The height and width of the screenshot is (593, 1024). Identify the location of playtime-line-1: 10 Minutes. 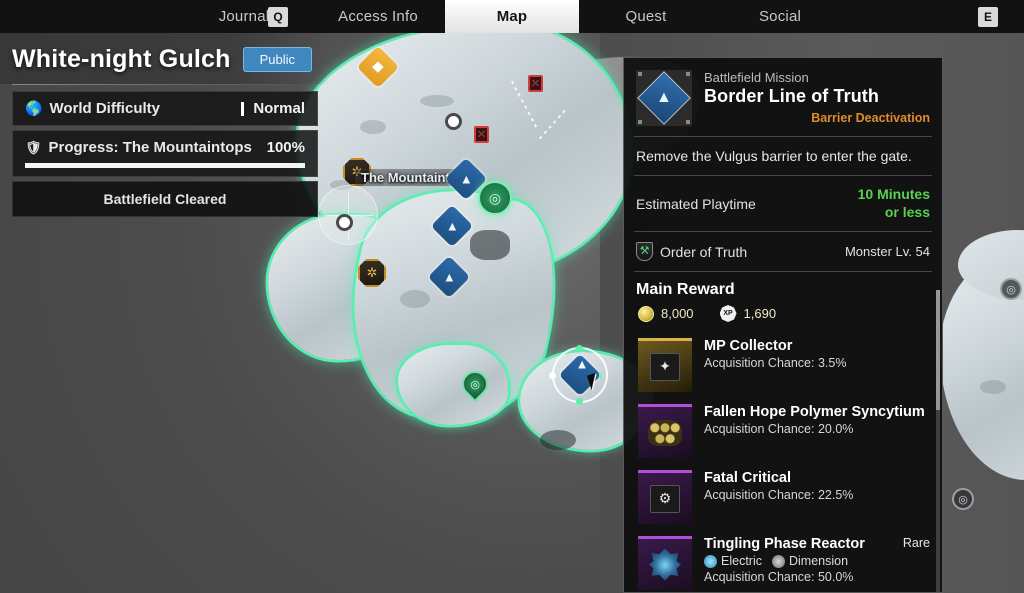
(893, 194).